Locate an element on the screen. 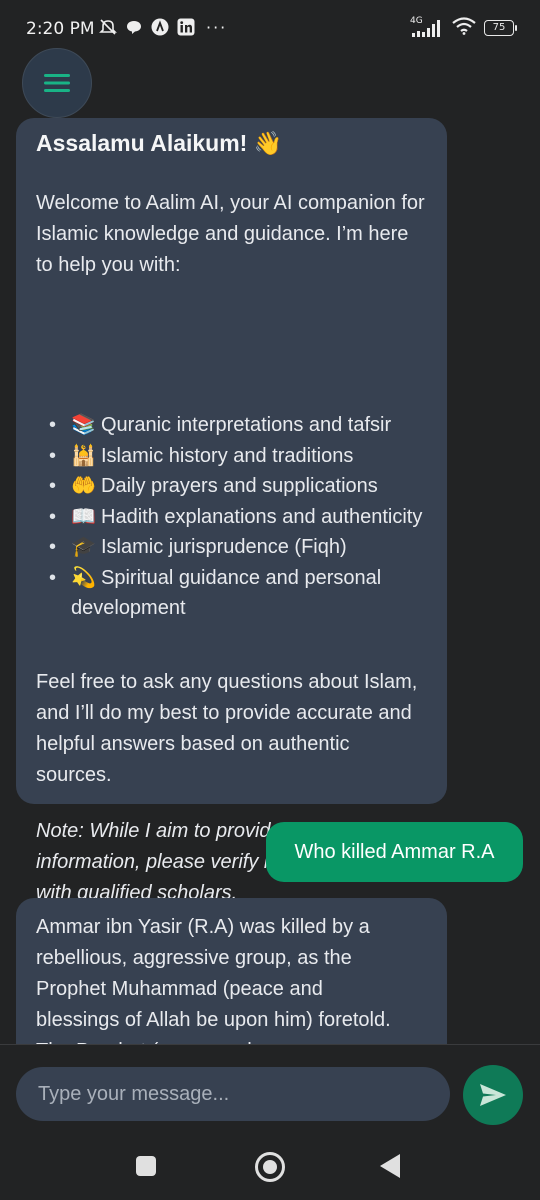 The height and width of the screenshot is (1200, 540). hamburger-menu-icon is located at coordinates (57, 83).